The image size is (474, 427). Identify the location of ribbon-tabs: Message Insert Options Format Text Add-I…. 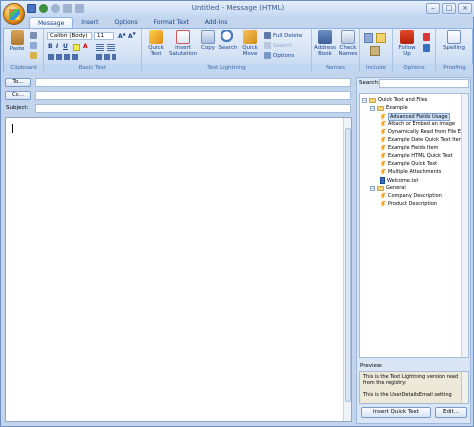
(132, 22).